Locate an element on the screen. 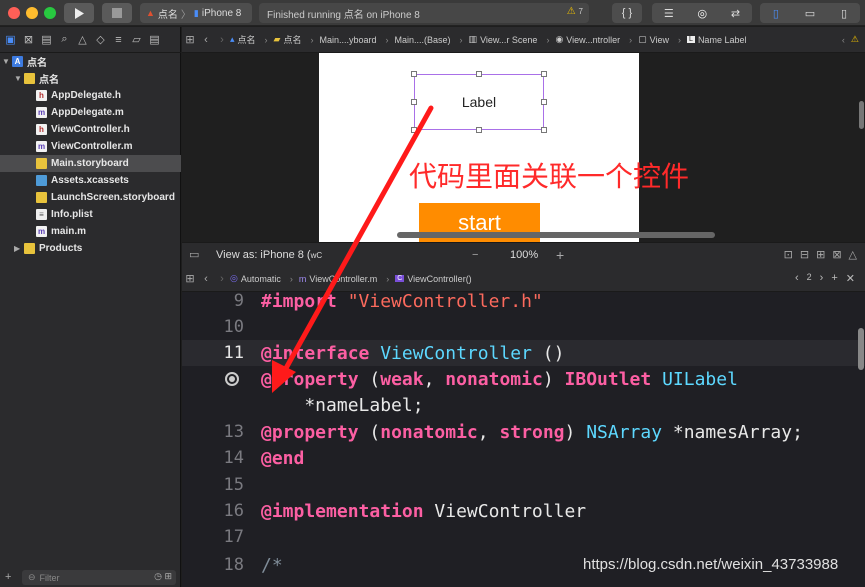  close-editor-icon: ✕ is located at coordinates (850, 278).